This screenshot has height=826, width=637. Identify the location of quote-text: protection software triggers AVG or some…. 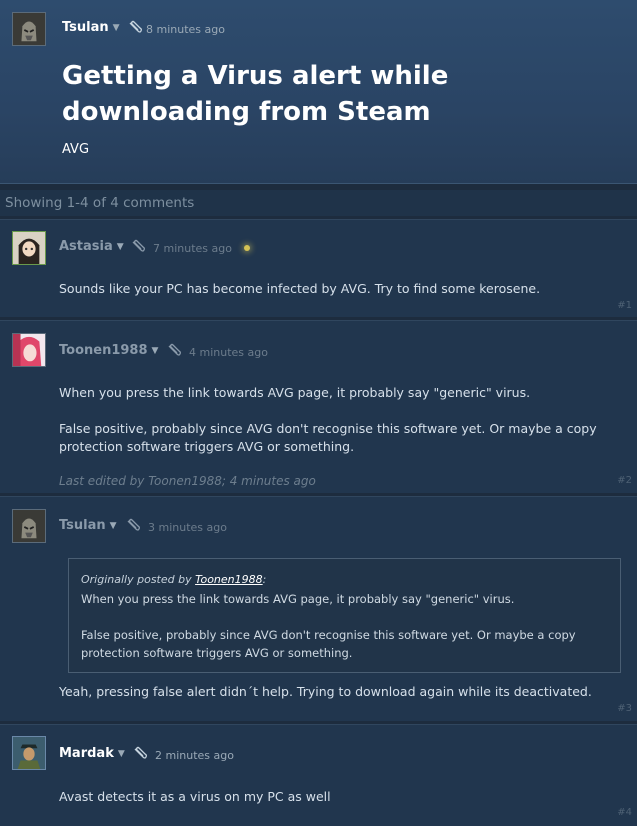
(217, 653).